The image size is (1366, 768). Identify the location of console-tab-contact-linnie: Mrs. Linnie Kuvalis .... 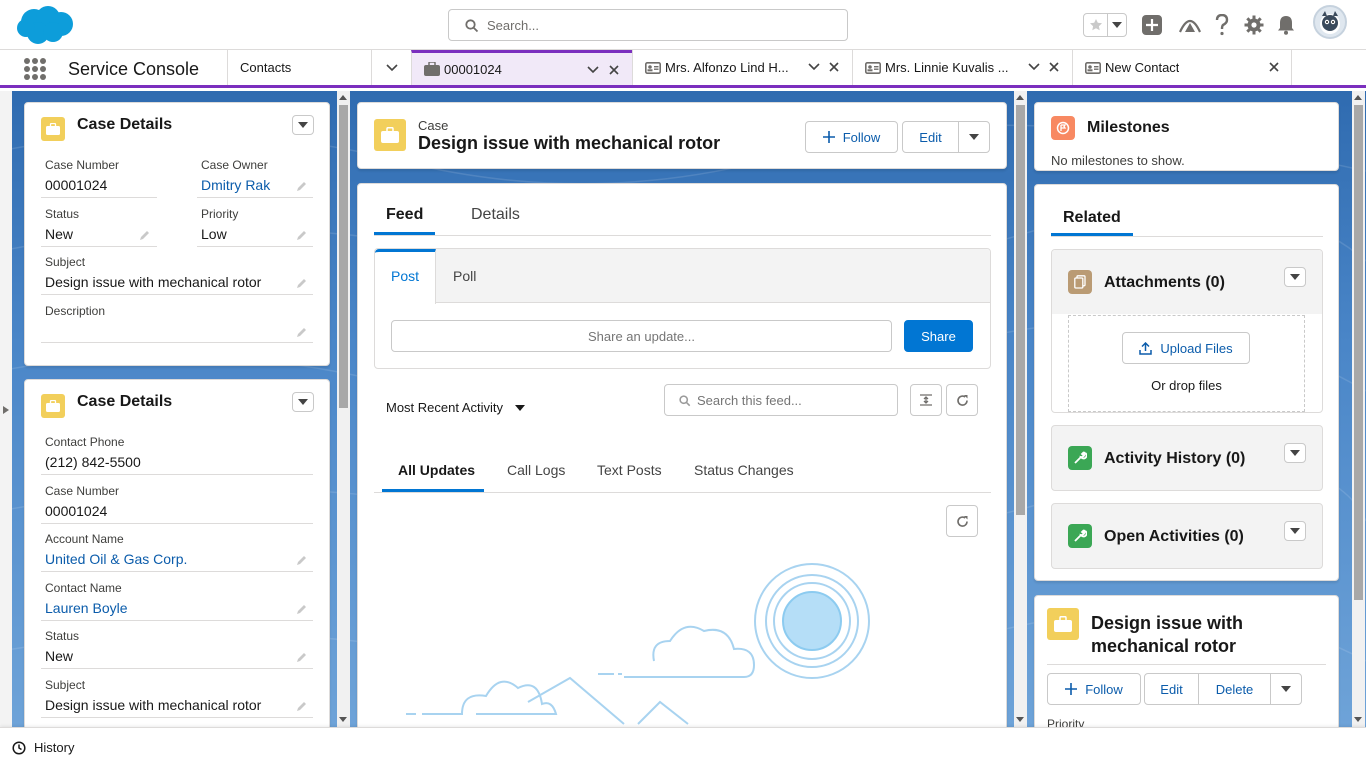
(962, 67).